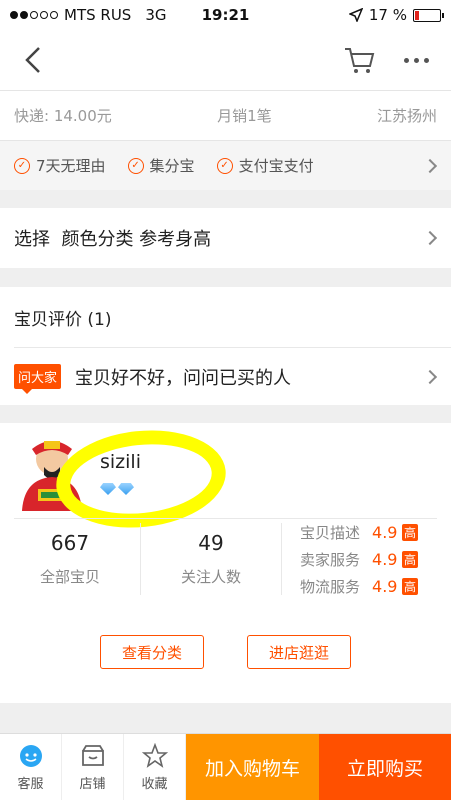 The image size is (451, 800). Describe the element at coordinates (359, 532) in the screenshot. I see `rating-row: 宝贝描述 4.9 高` at that location.